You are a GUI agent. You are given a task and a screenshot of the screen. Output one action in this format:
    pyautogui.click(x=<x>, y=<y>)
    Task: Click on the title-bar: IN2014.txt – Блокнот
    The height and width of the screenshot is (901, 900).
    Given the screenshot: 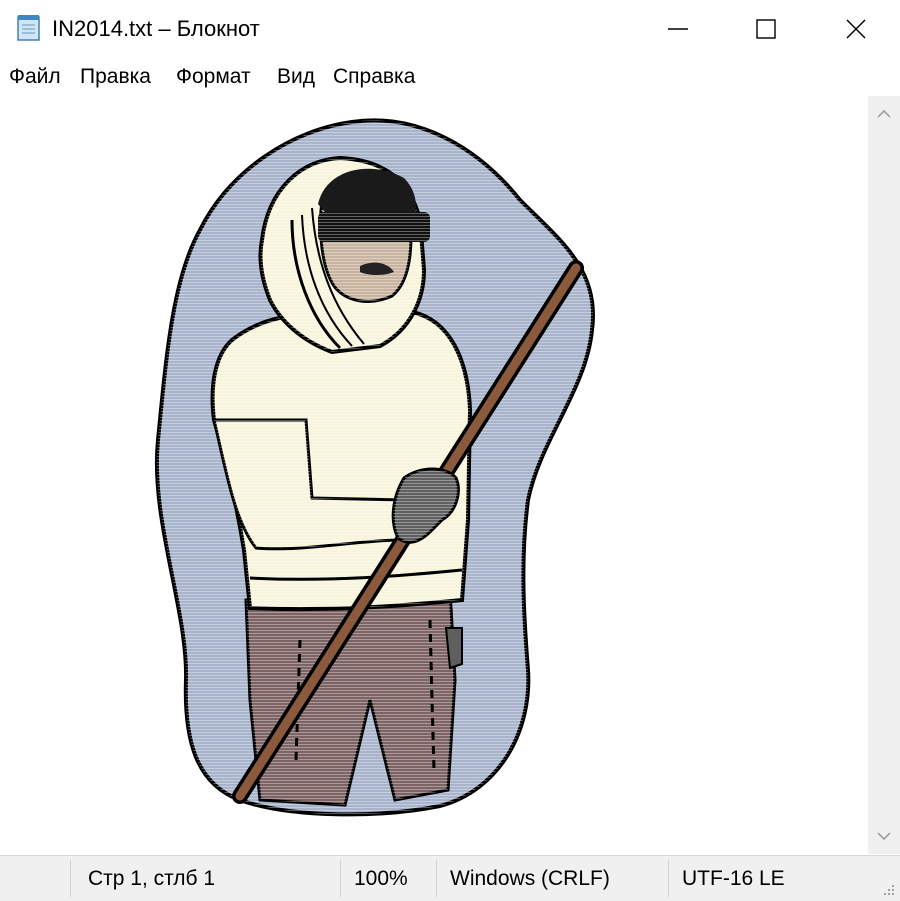 What is the action you would take?
    pyautogui.click(x=450, y=29)
    